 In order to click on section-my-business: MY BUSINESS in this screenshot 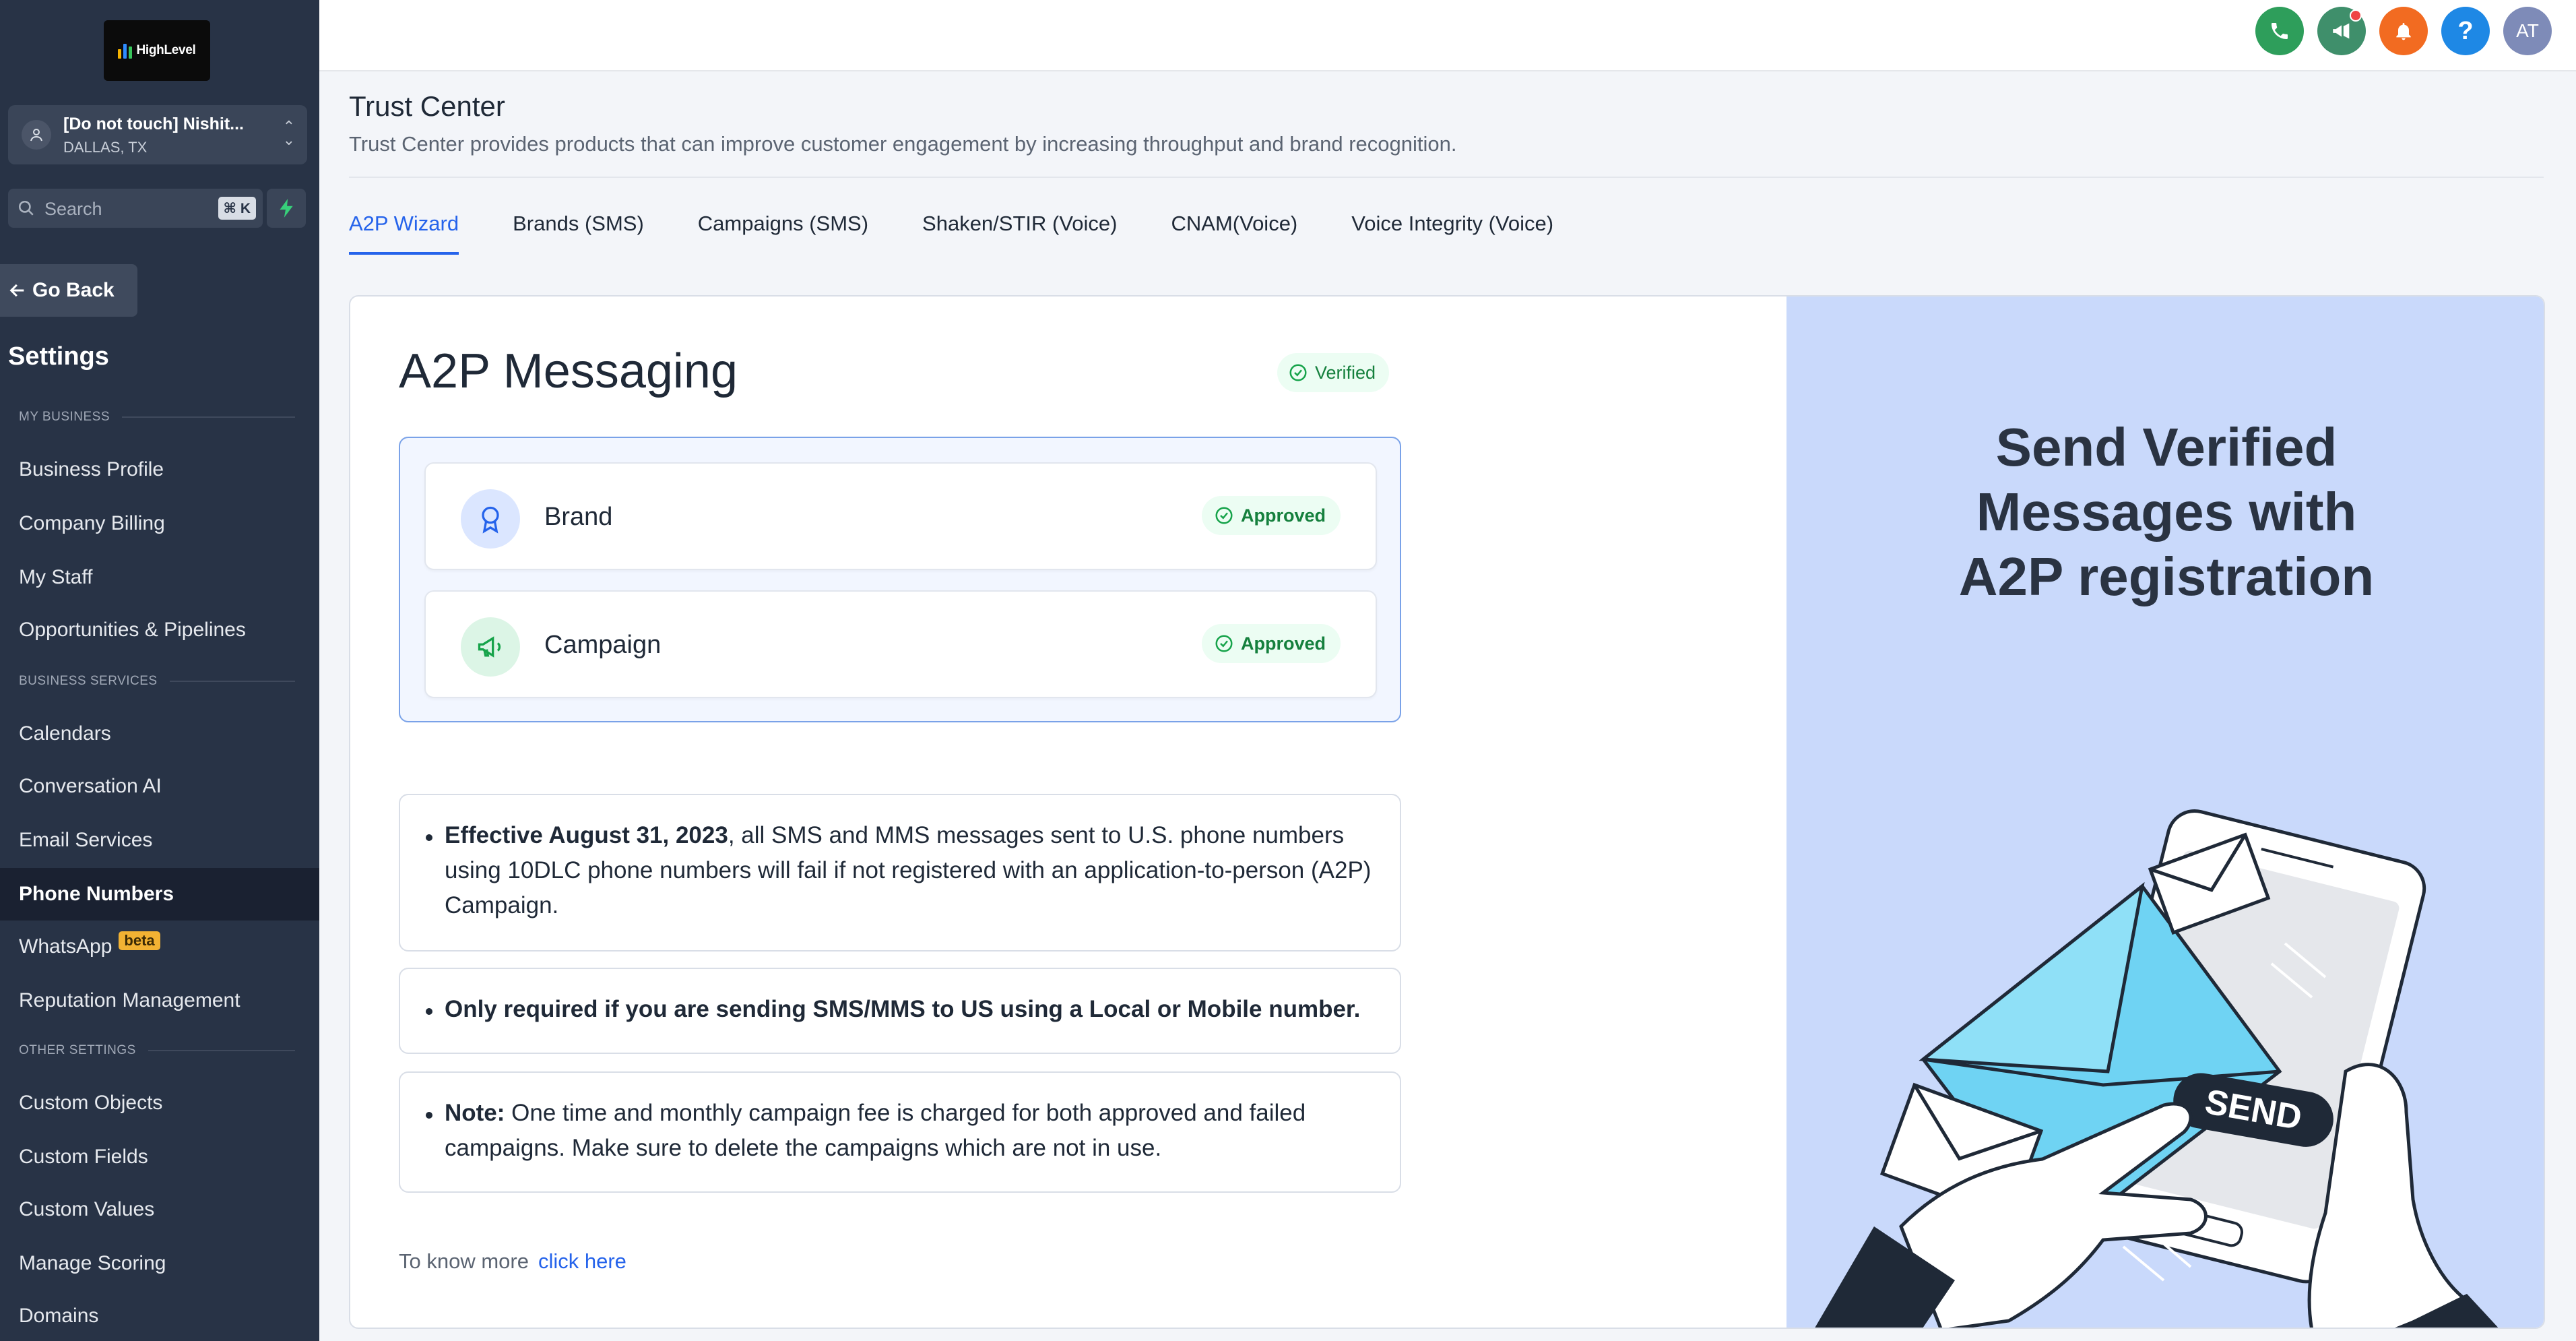, I will do `click(157, 417)`.